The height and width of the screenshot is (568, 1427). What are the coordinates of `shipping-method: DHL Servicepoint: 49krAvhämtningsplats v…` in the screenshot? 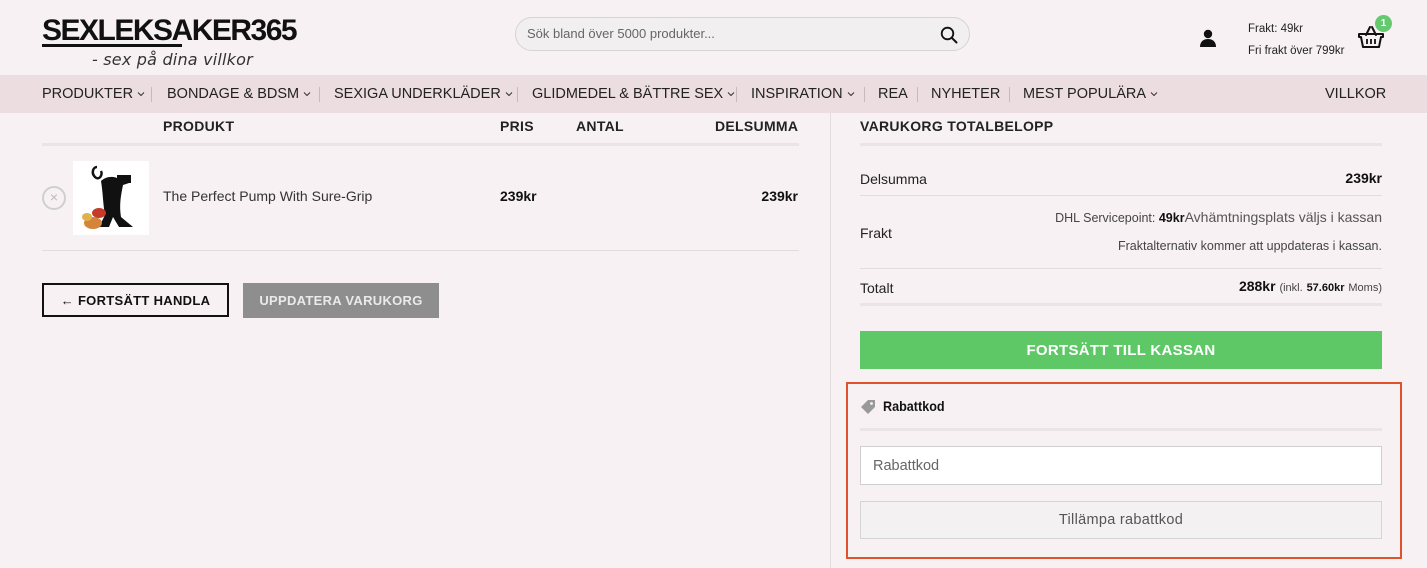 It's located at (1218, 217).